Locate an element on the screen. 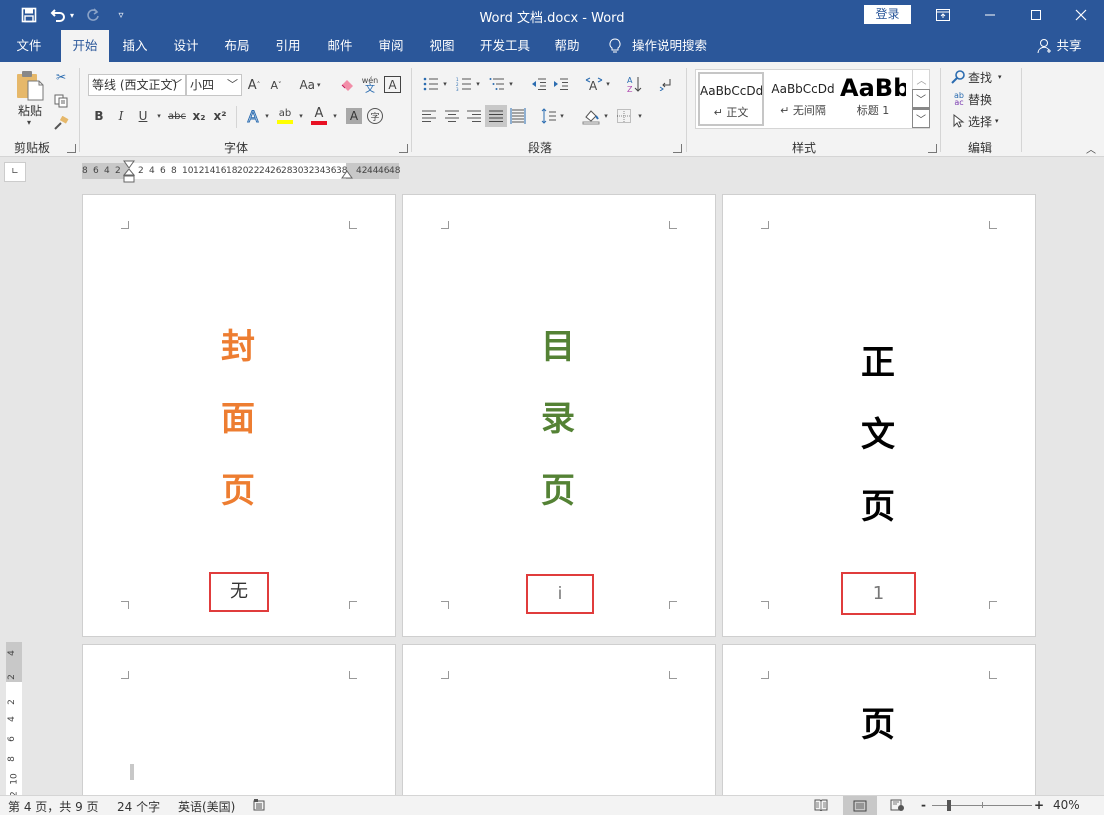  styles-scroll-up-icon: ︿ is located at coordinates (921, 79).